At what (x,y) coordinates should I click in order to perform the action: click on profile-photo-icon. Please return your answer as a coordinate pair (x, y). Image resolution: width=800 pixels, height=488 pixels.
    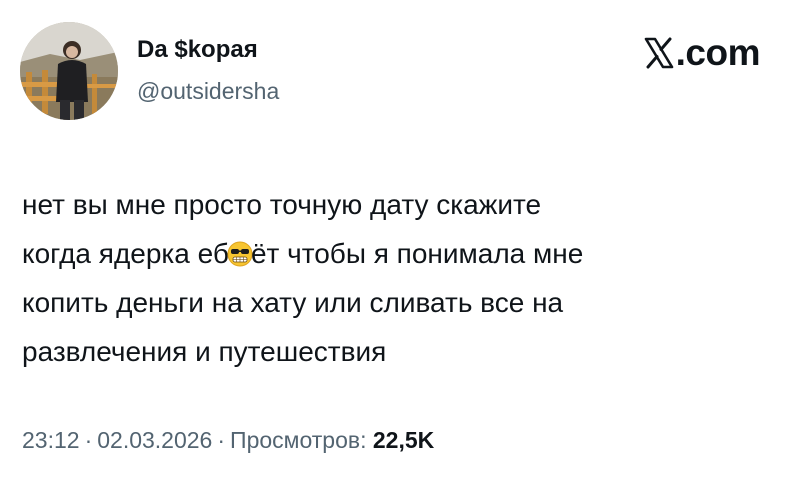
    Looking at the image, I should click on (69, 71).